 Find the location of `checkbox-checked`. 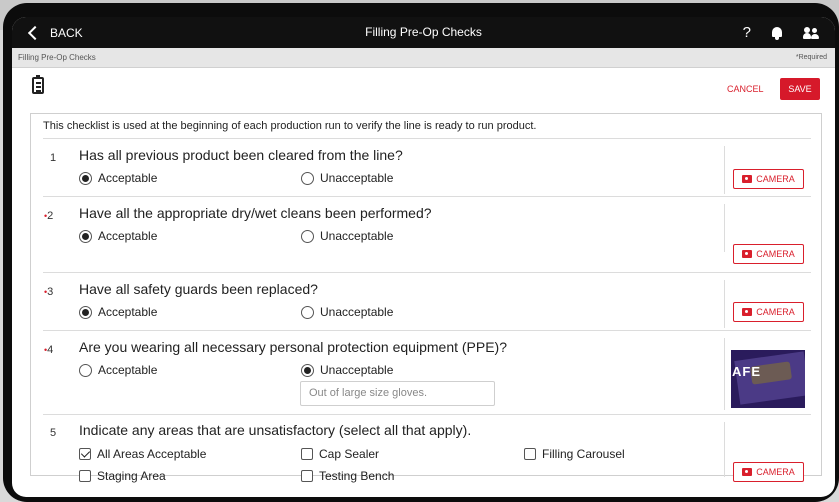

checkbox-checked is located at coordinates (85, 454).